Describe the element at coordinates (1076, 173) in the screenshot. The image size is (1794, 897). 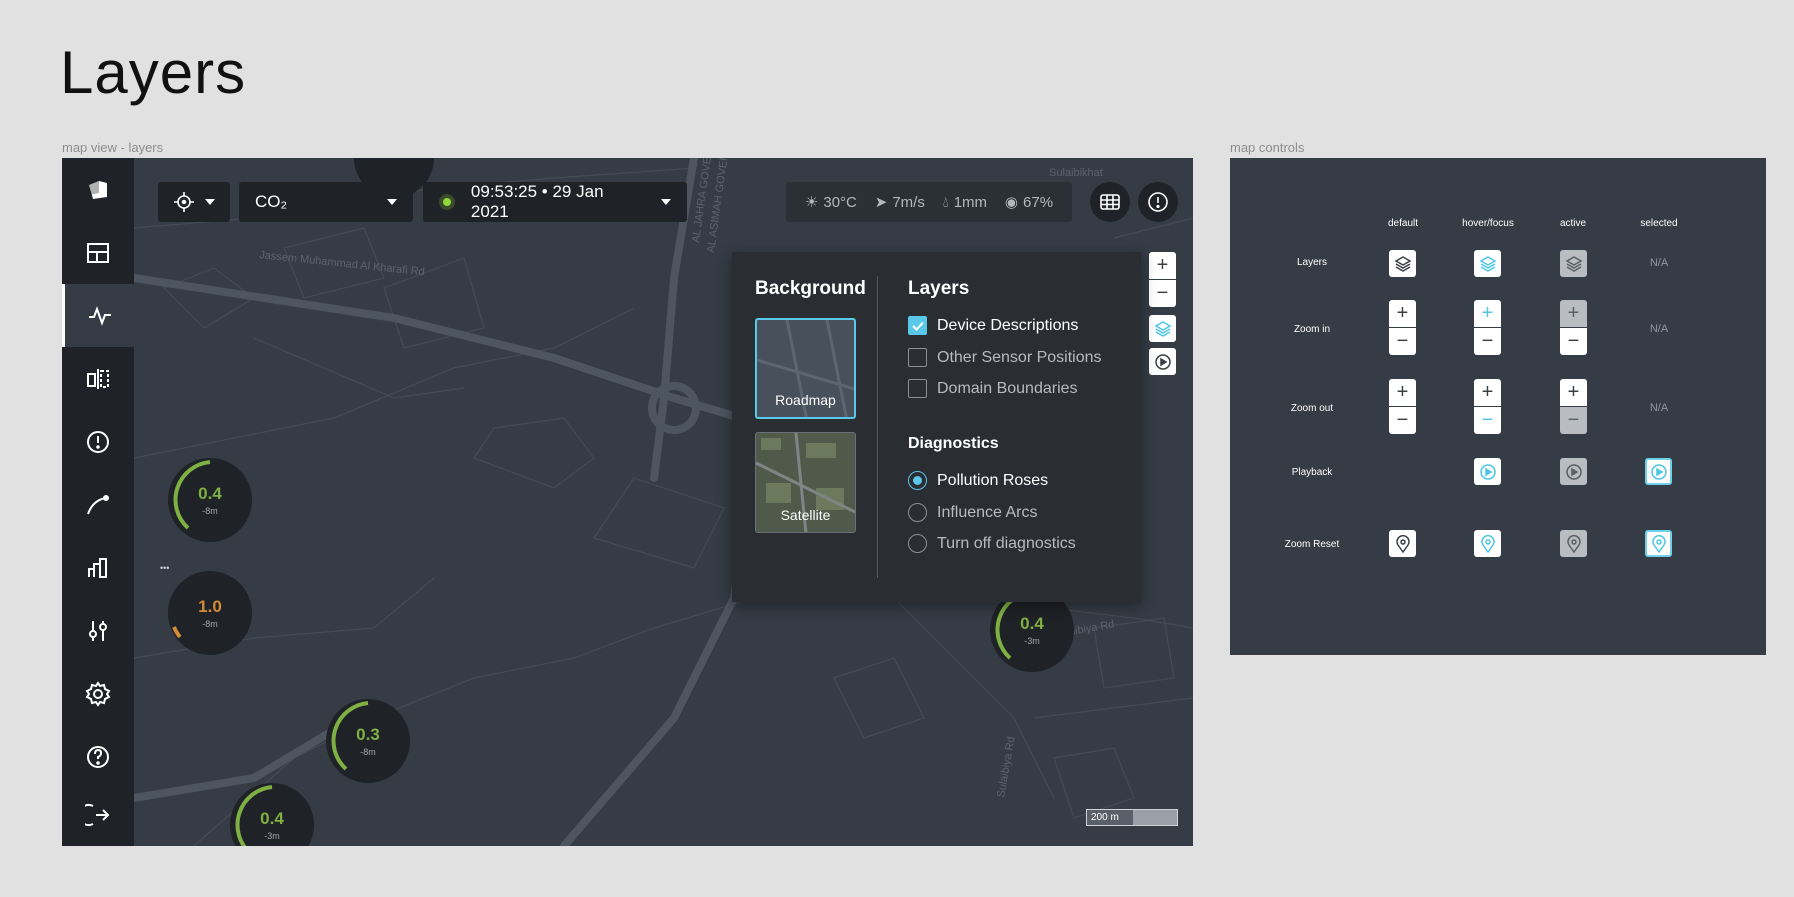
I see `map-label-sulaibikhat: Sulaibikhat` at that location.